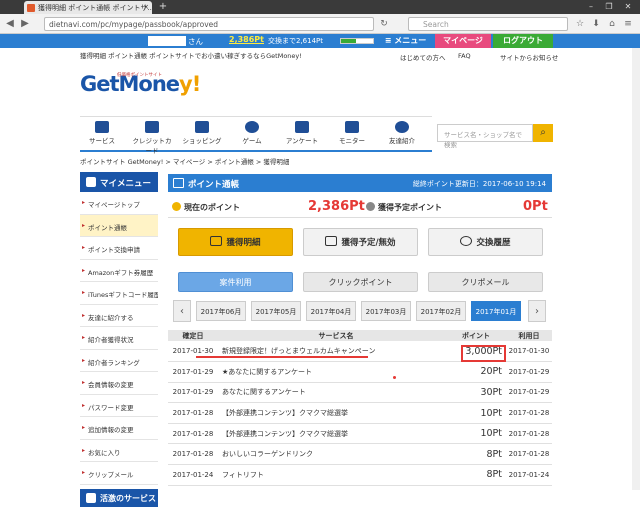 The height and width of the screenshot is (507, 640). Describe the element at coordinates (441, 311) in the screenshot. I see `month-2017-02: 2017年02月` at that location.